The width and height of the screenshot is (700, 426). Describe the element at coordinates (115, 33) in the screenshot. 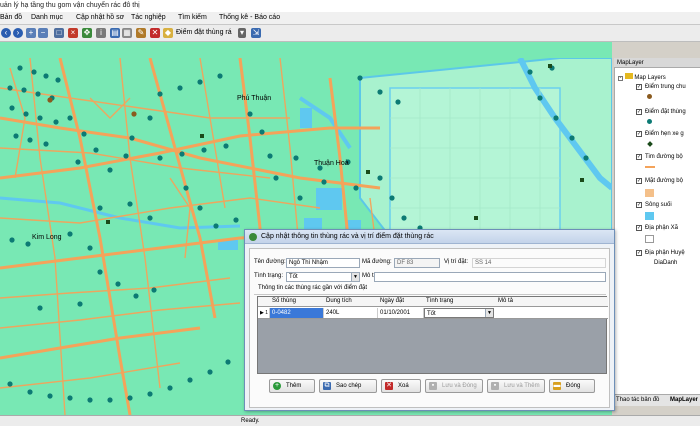

I see `table-icon: ▤` at that location.